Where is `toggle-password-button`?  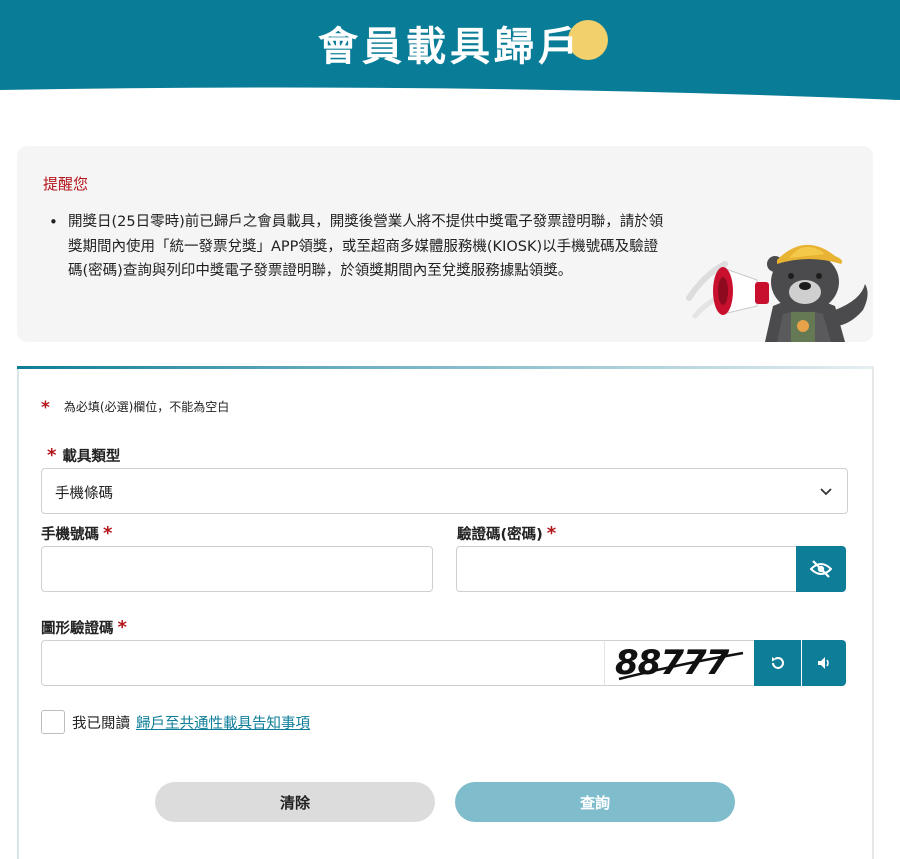 toggle-password-button is located at coordinates (821, 569).